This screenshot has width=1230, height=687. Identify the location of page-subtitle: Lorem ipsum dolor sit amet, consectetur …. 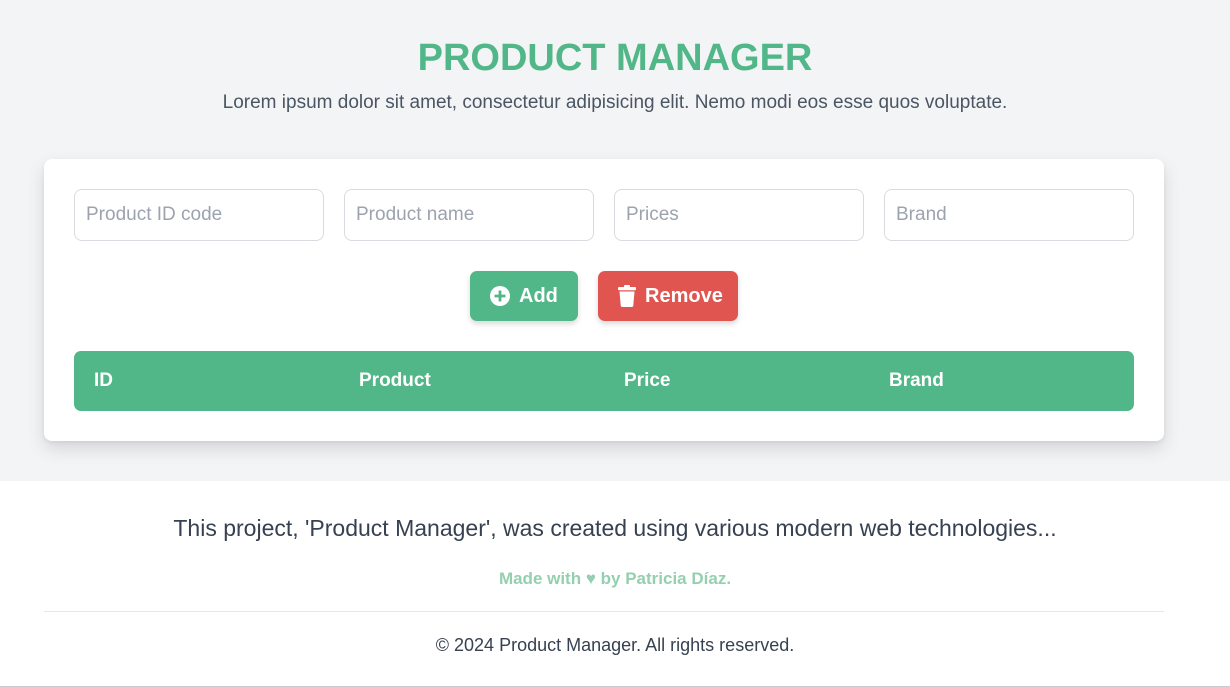
(615, 102).